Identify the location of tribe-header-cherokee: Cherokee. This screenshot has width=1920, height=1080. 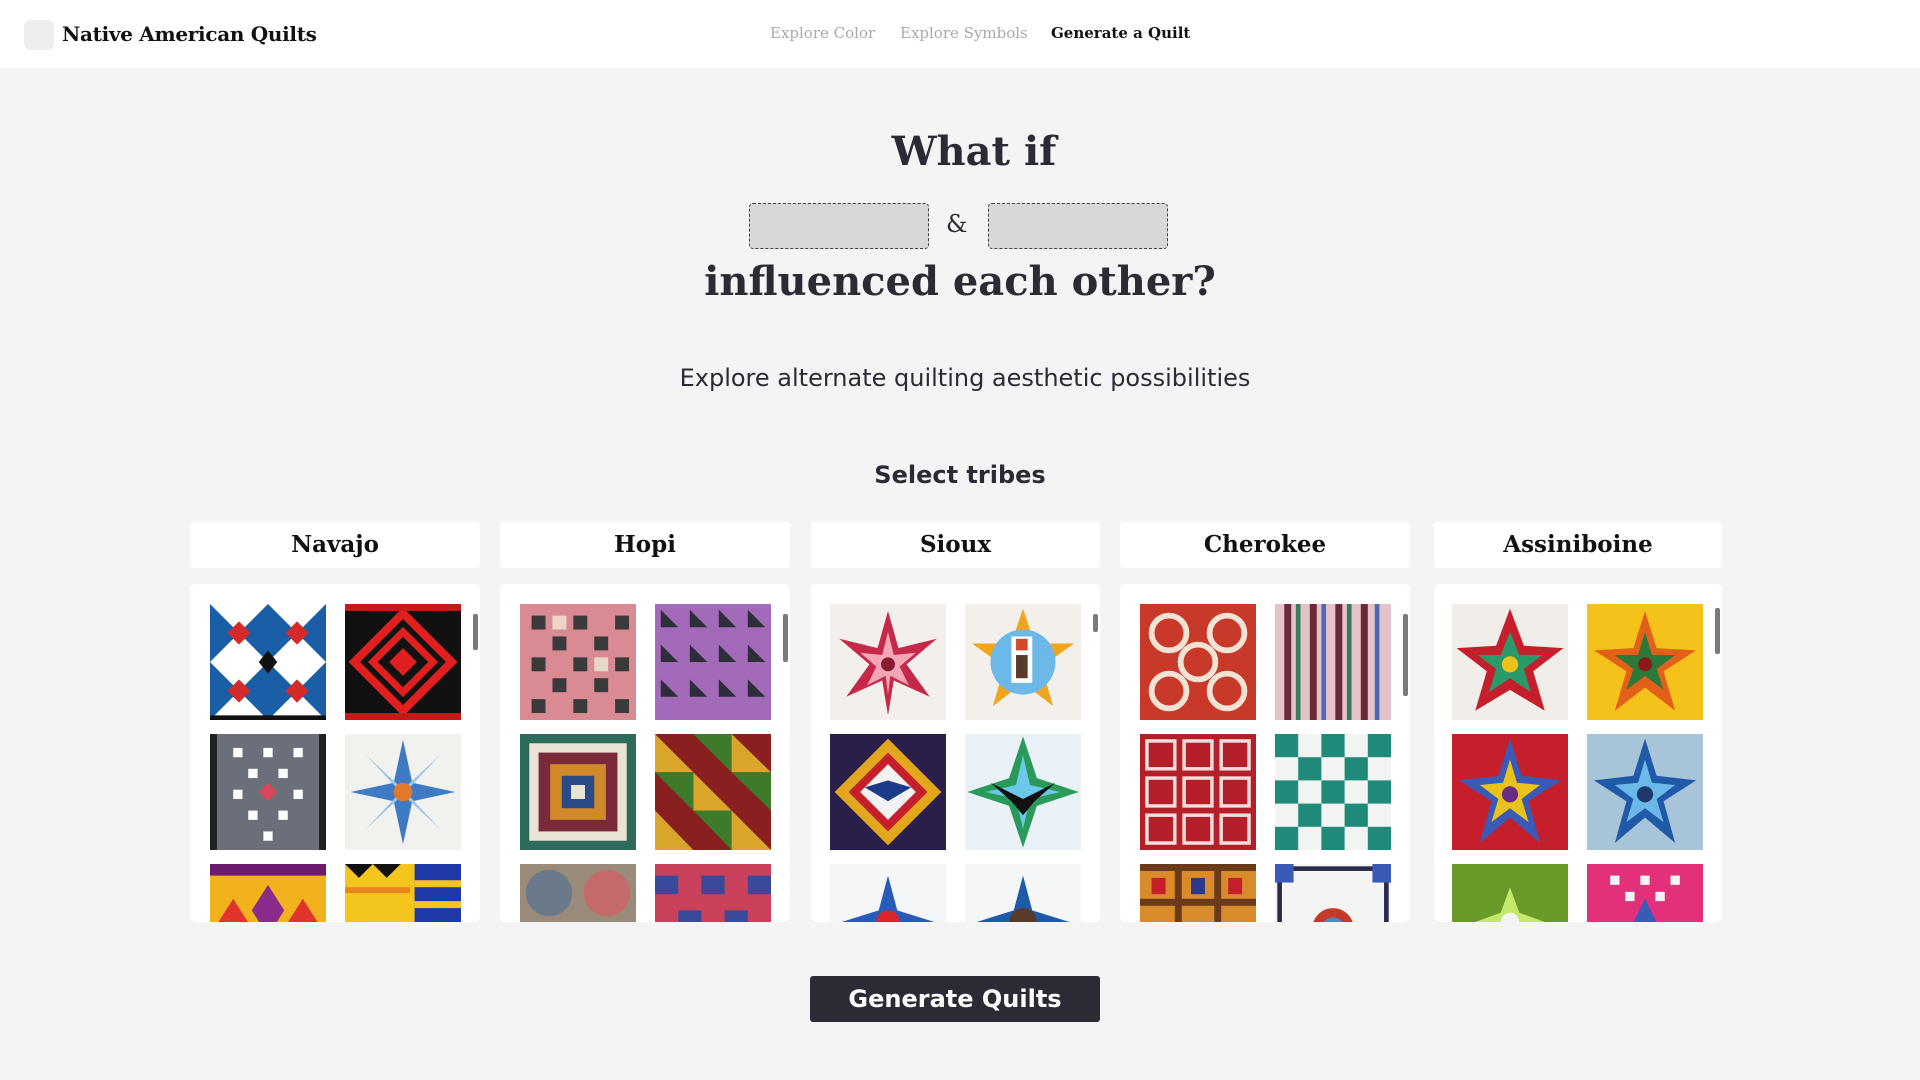
(1265, 545).